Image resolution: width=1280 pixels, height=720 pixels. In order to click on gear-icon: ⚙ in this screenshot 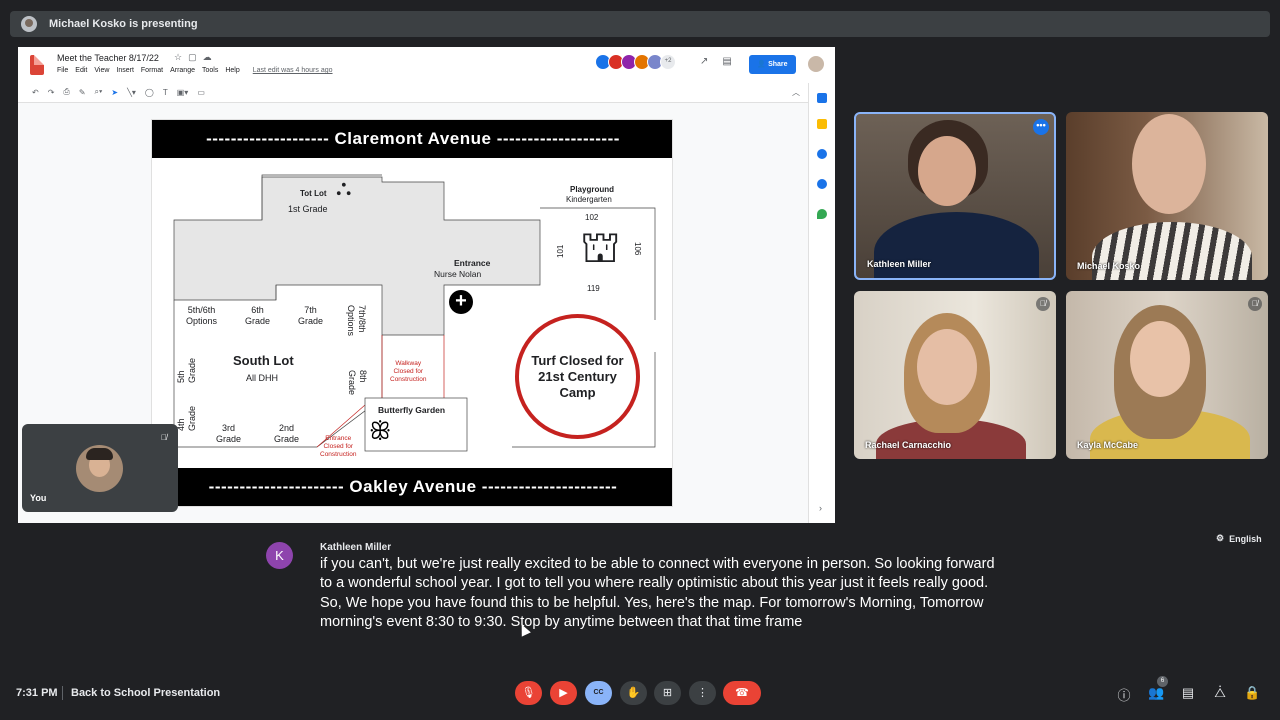, I will do `click(1220, 538)`.